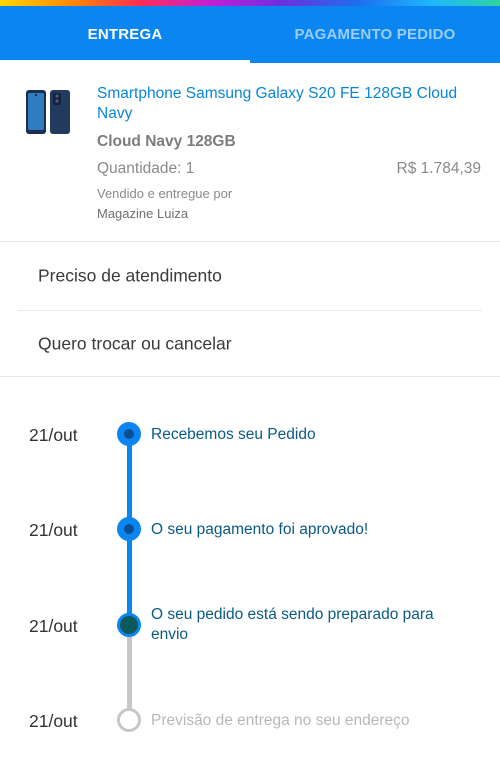  Describe the element at coordinates (129, 673) in the screenshot. I see `timeline-pending-line` at that location.